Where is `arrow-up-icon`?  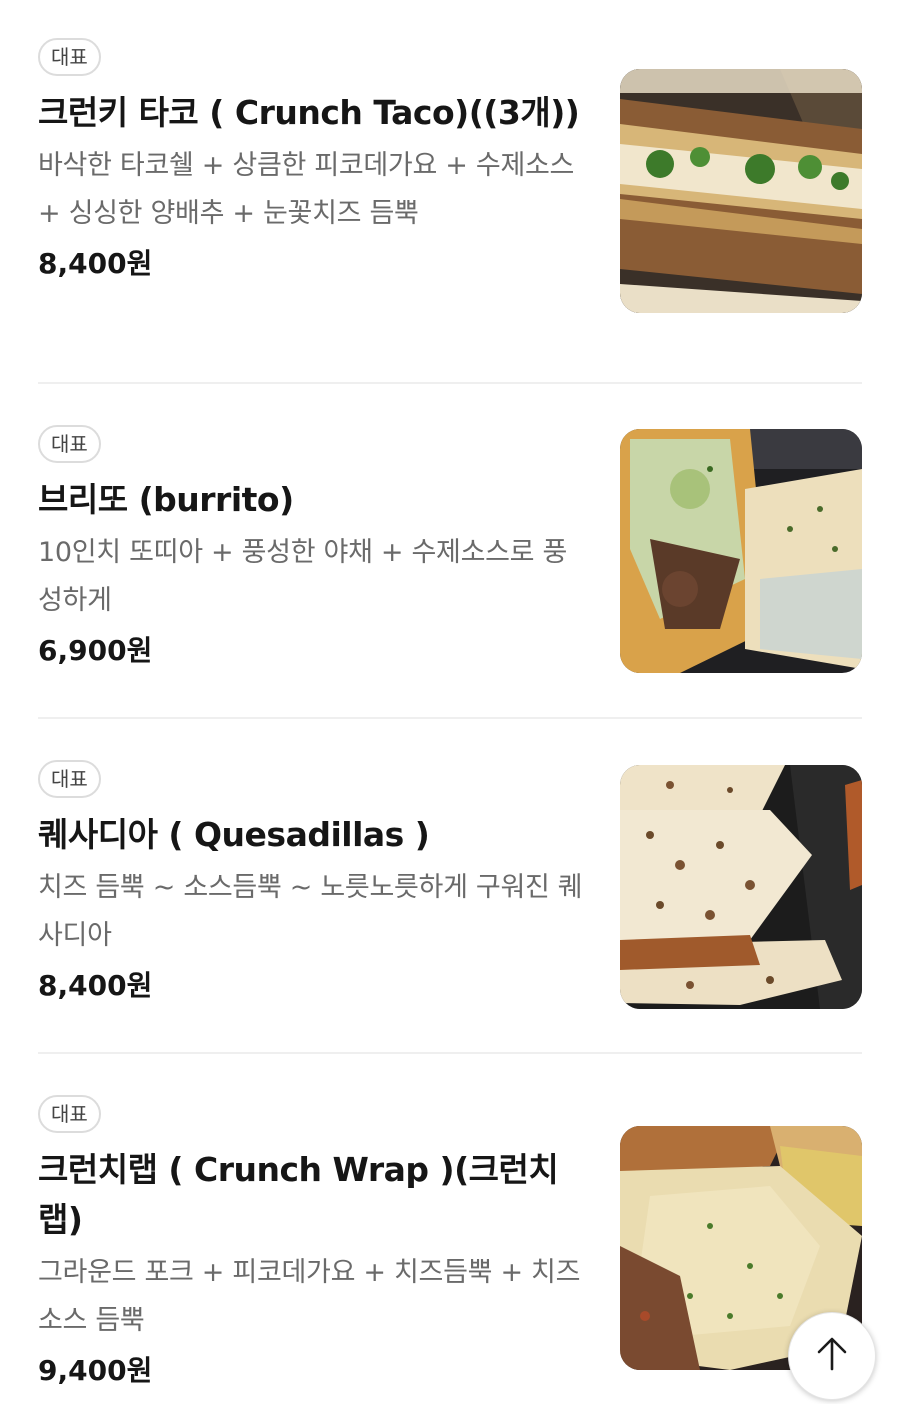
arrow-up-icon is located at coordinates (832, 1356).